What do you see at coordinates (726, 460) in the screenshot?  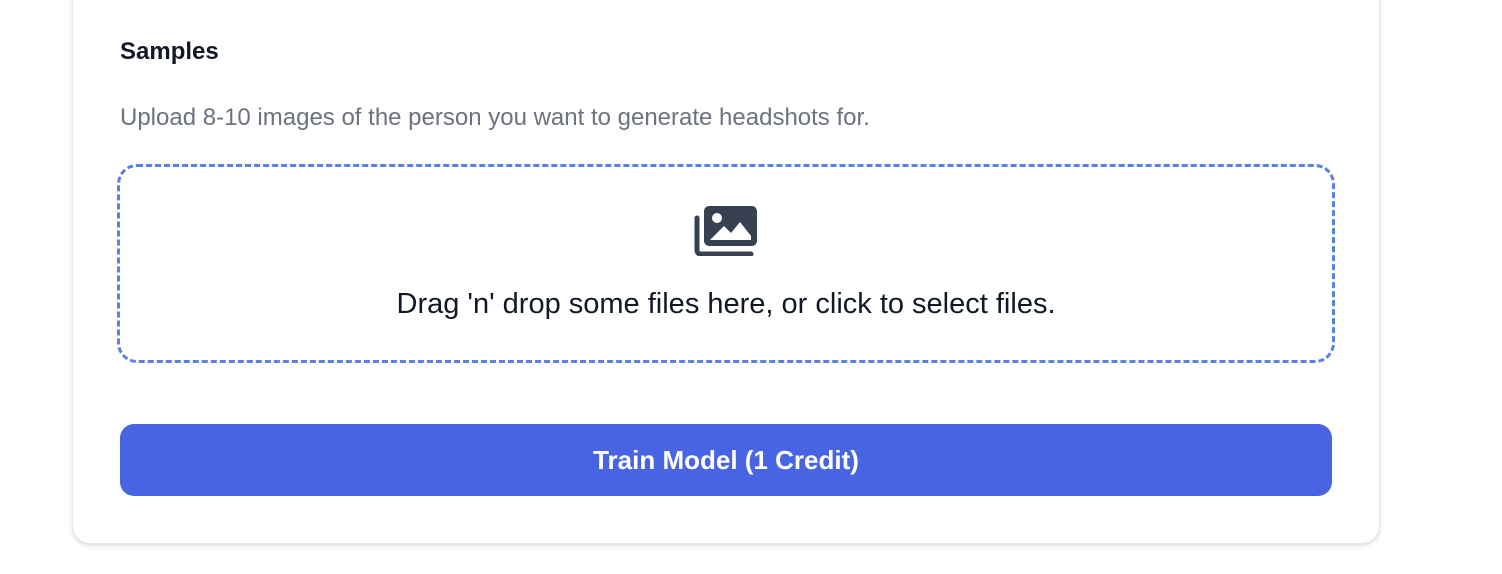 I see `train-model-button: Train Model (1 Credit)` at bounding box center [726, 460].